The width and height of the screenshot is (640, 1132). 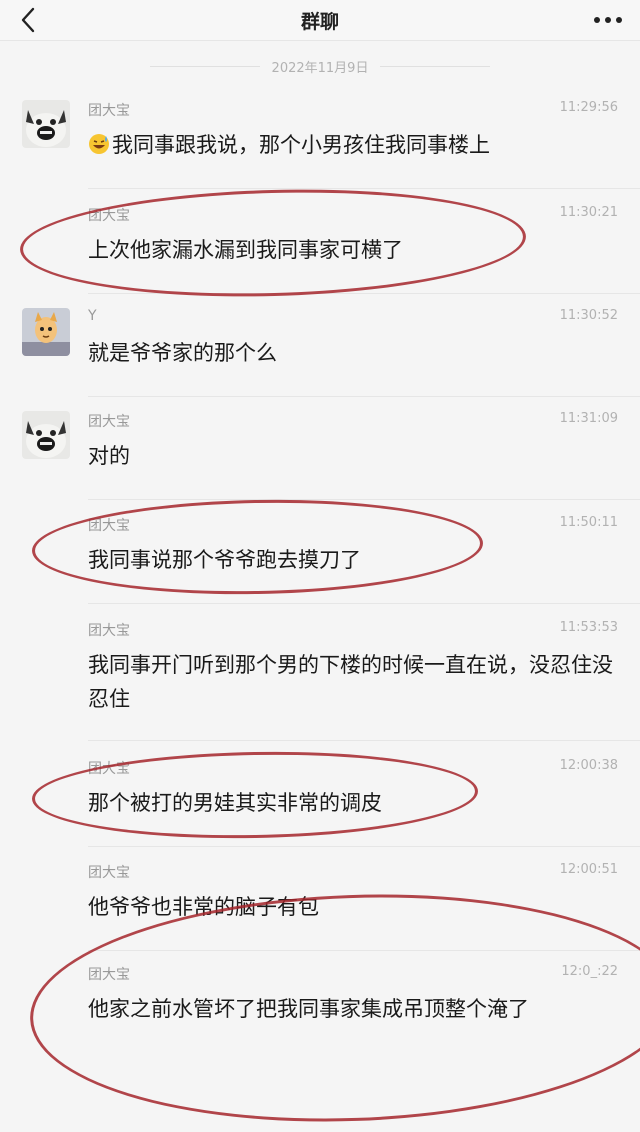 I want to click on timestamp: 11:50:11, so click(x=588, y=522).